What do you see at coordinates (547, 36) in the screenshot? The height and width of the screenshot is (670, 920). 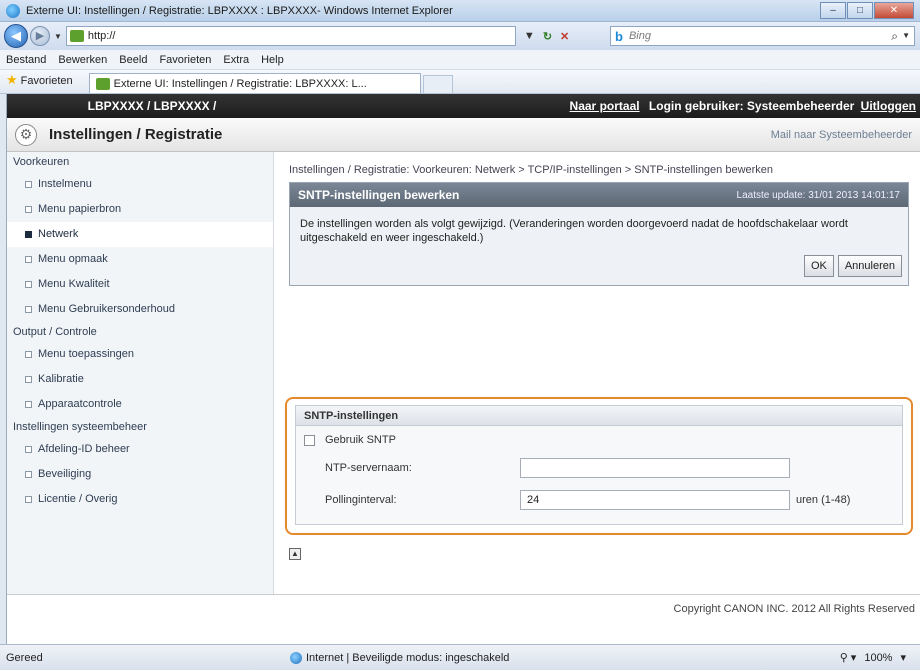 I see `refresh-icon: ↻` at bounding box center [547, 36].